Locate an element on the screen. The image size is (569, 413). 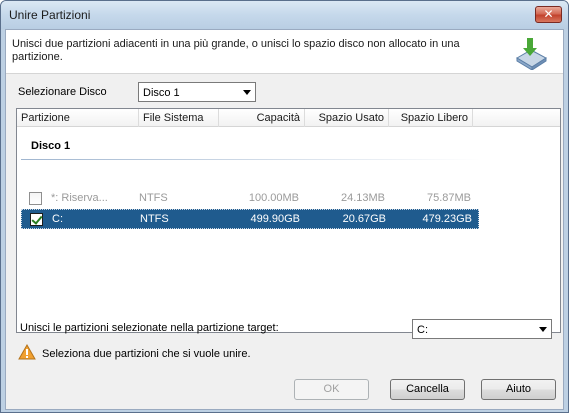
cell-partition: C: is located at coordinates (57, 219).